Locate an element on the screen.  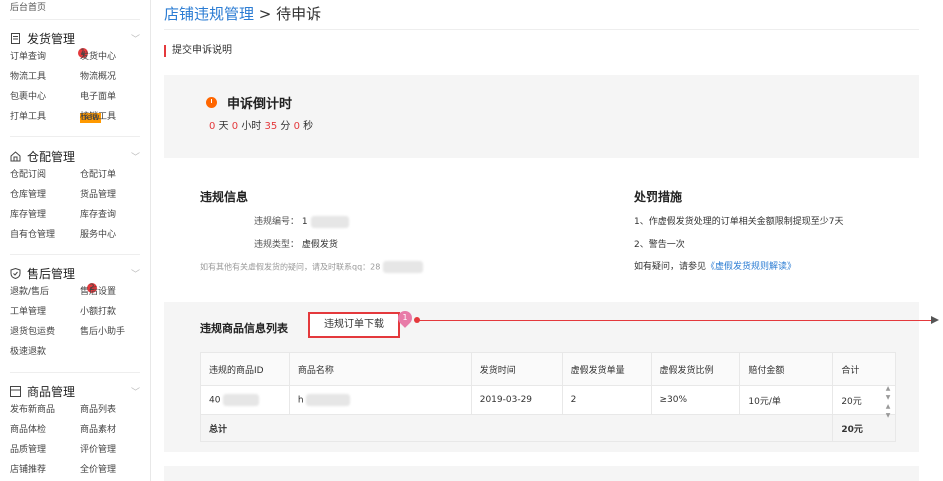
sidebar-item: 商品列表 is located at coordinates (110, 410).